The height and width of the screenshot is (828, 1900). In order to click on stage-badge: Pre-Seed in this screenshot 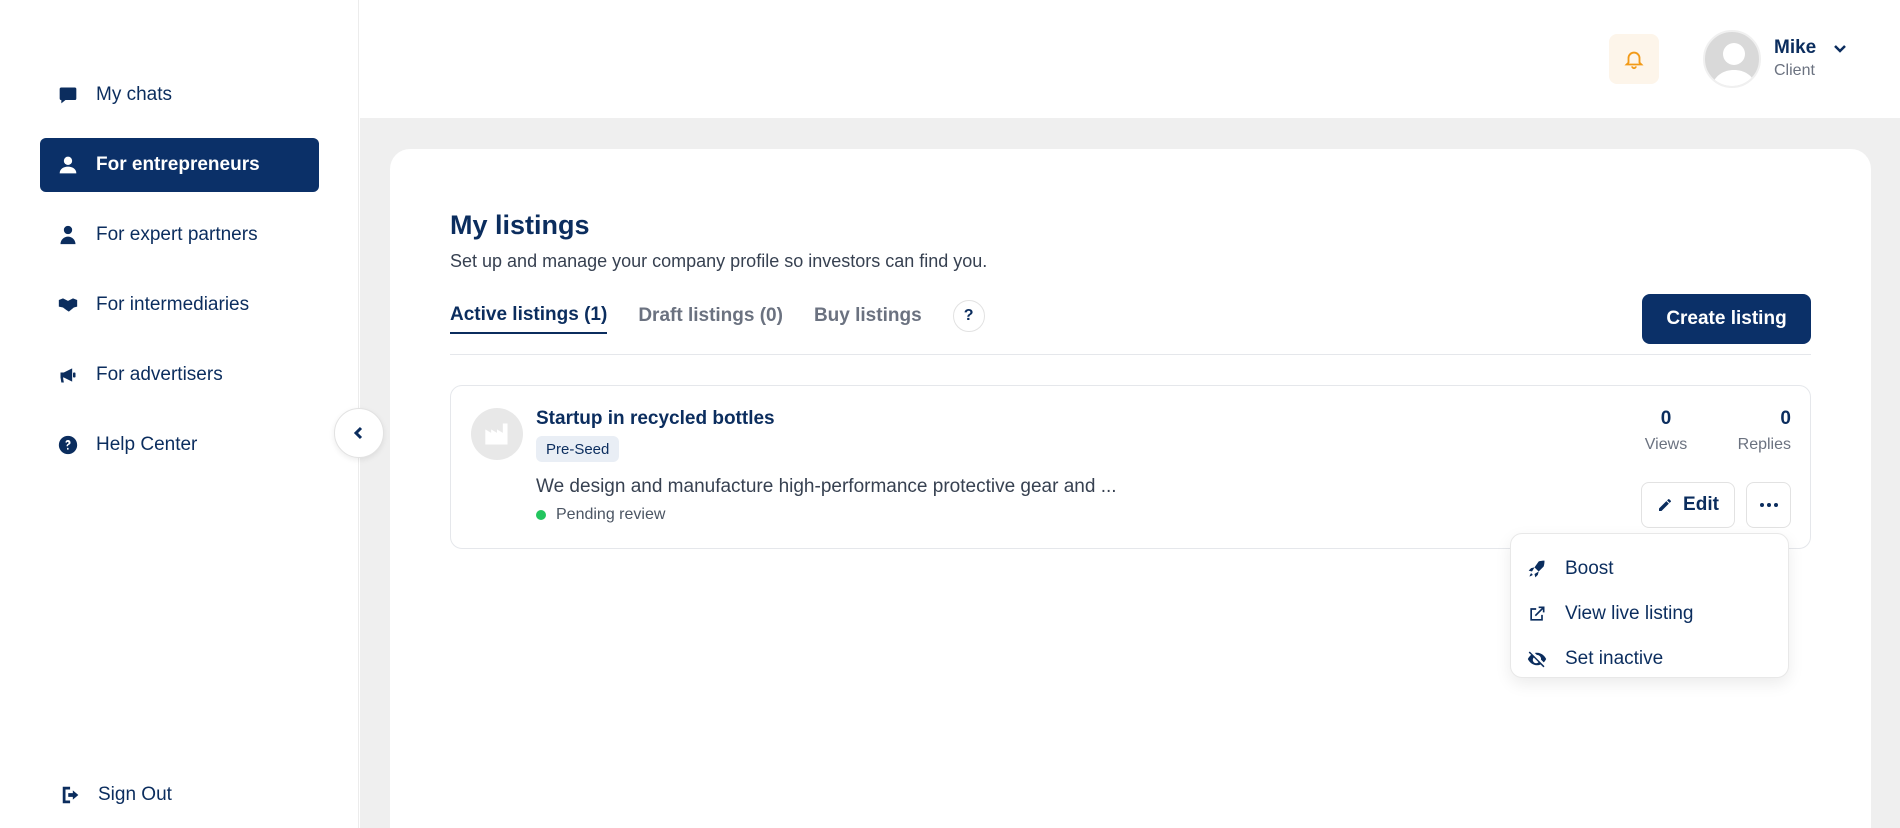, I will do `click(578, 449)`.